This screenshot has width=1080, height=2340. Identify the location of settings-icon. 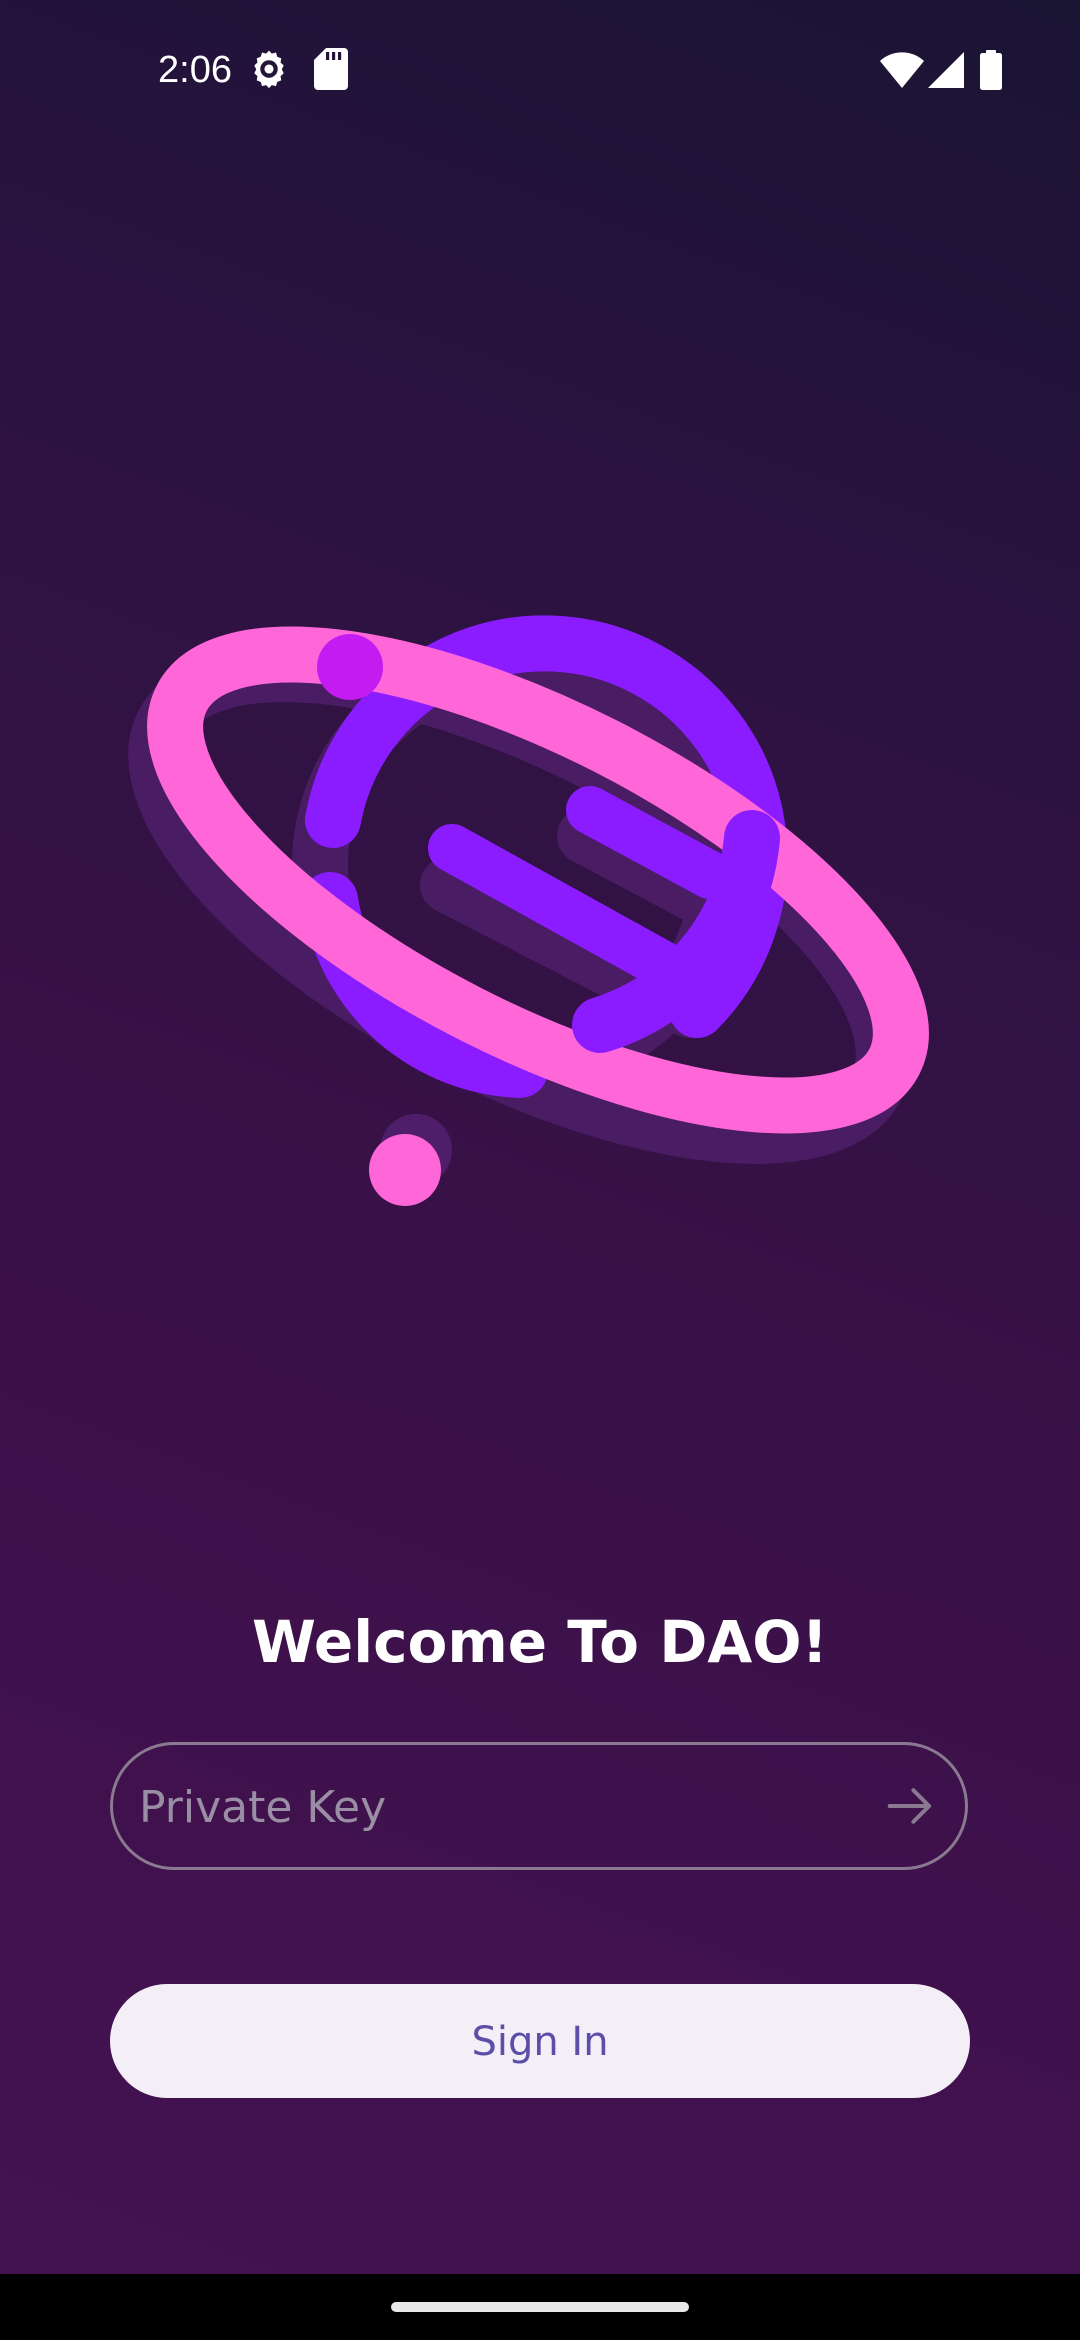
(269, 71).